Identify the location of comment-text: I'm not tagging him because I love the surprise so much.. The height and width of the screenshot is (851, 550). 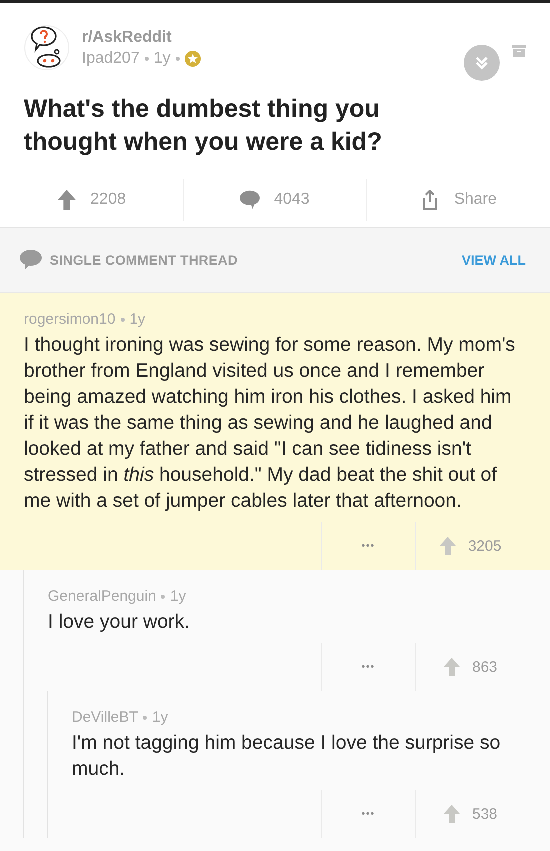
(287, 756).